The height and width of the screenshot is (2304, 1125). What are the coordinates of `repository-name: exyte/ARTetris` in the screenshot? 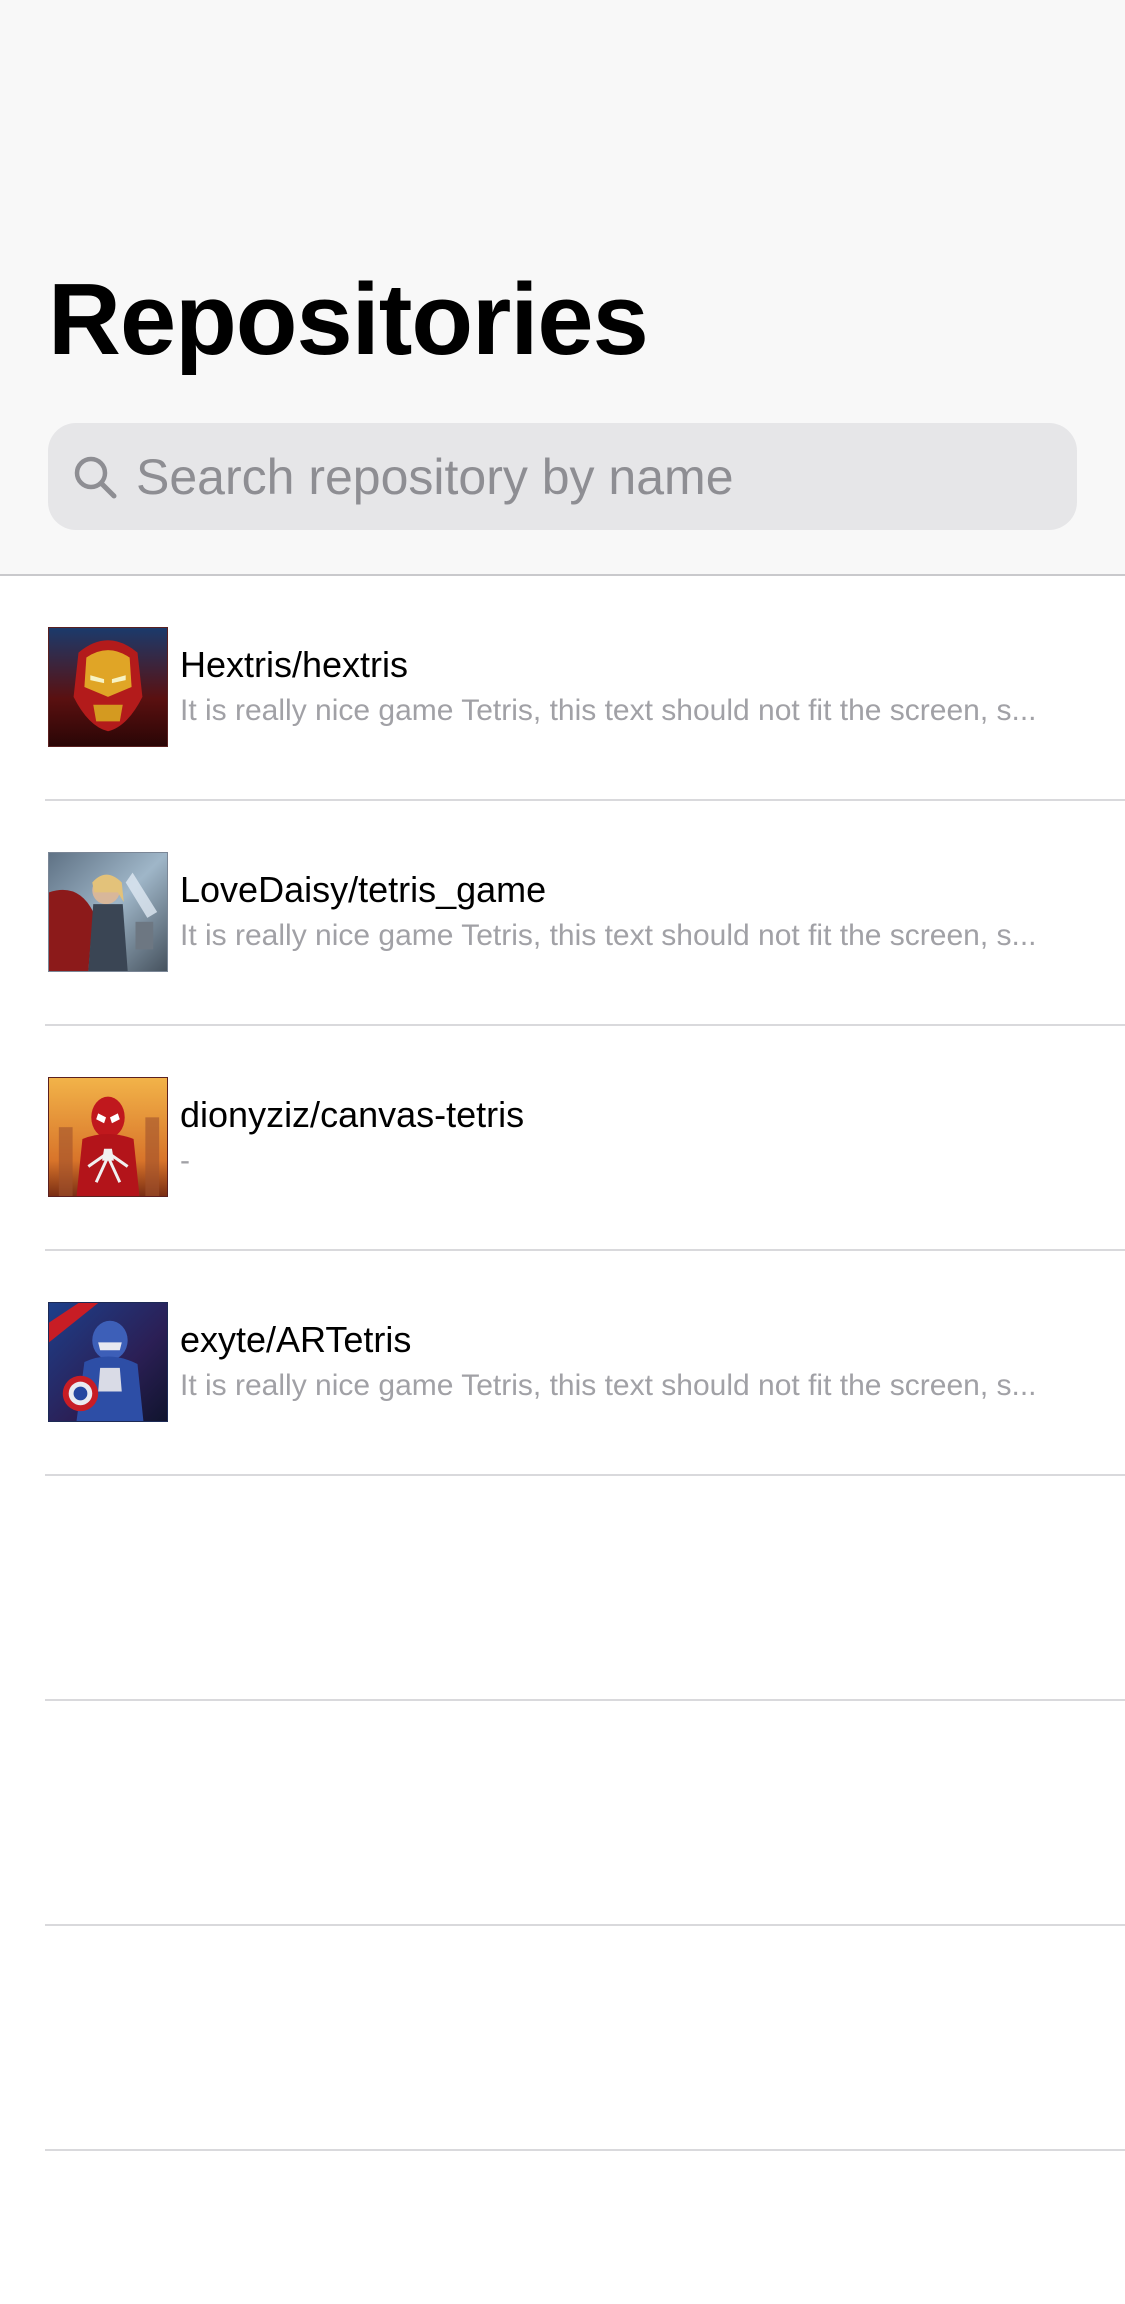 It's located at (296, 1339).